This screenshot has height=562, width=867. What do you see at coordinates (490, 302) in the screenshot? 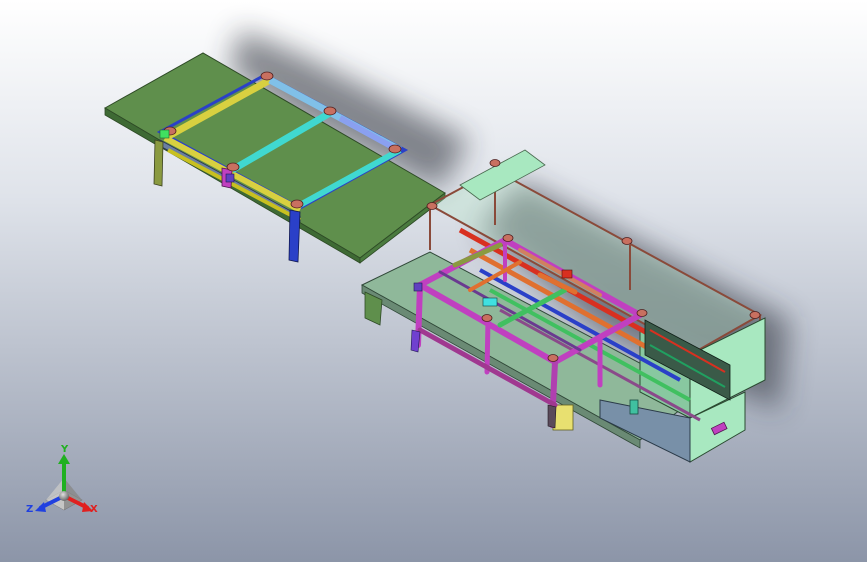
I see `cyan-part` at bounding box center [490, 302].